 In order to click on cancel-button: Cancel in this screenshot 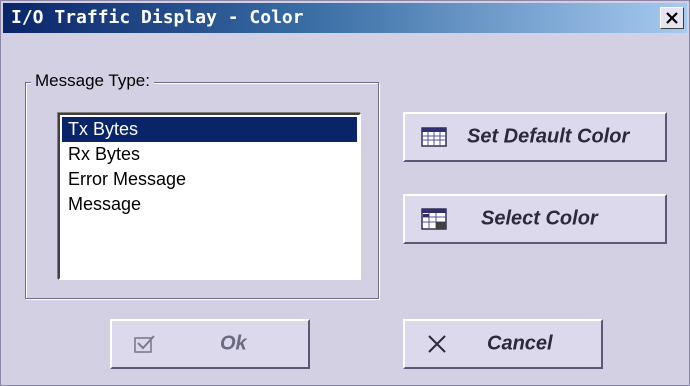, I will do `click(503, 344)`.